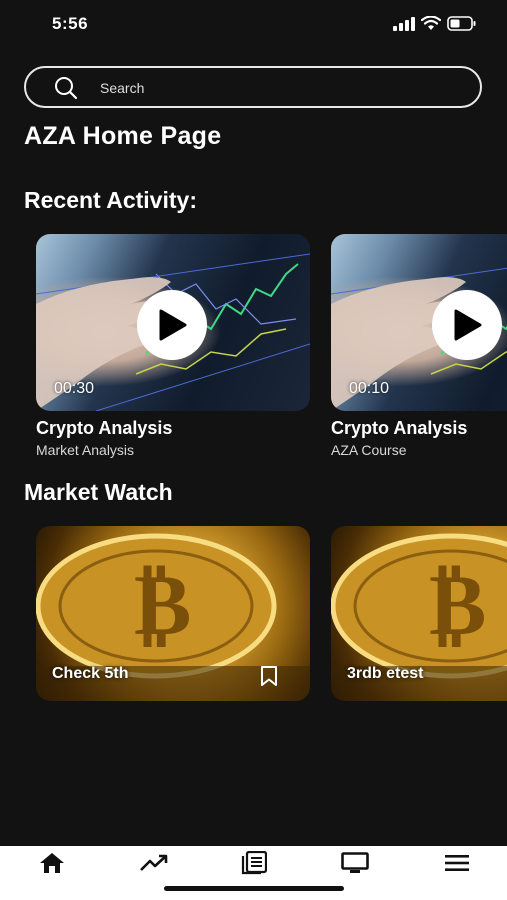  I want to click on home-indicator, so click(254, 888).